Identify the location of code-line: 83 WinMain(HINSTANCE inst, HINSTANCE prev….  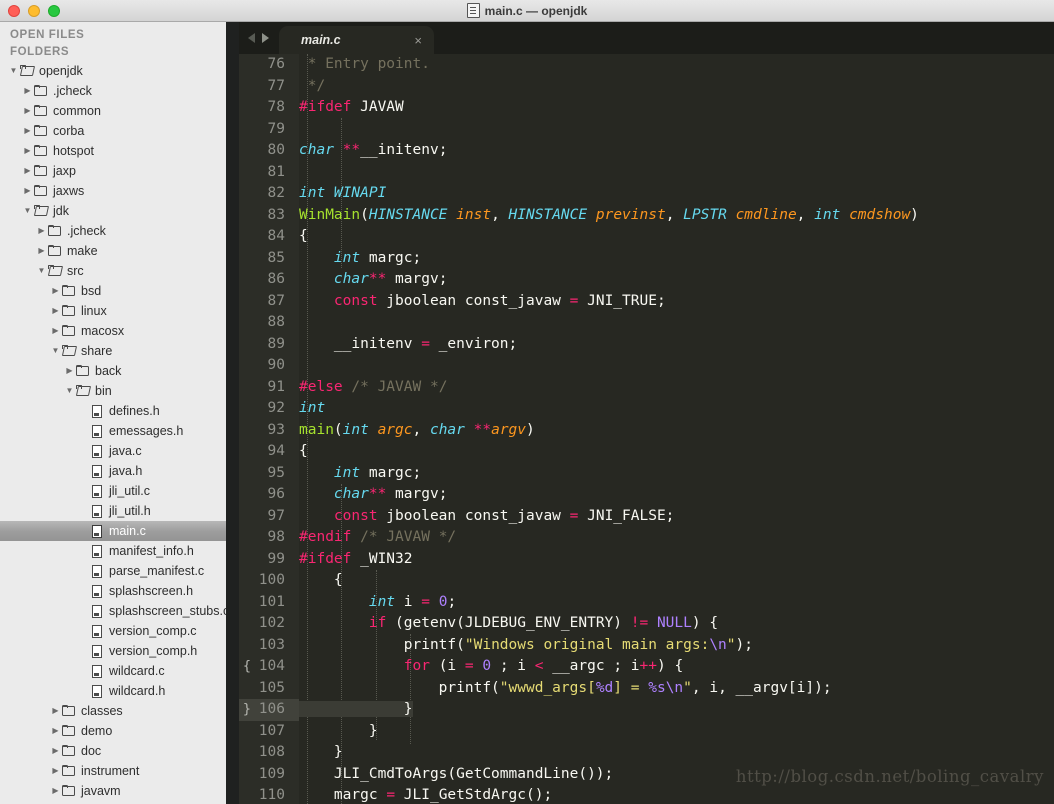
(646, 216).